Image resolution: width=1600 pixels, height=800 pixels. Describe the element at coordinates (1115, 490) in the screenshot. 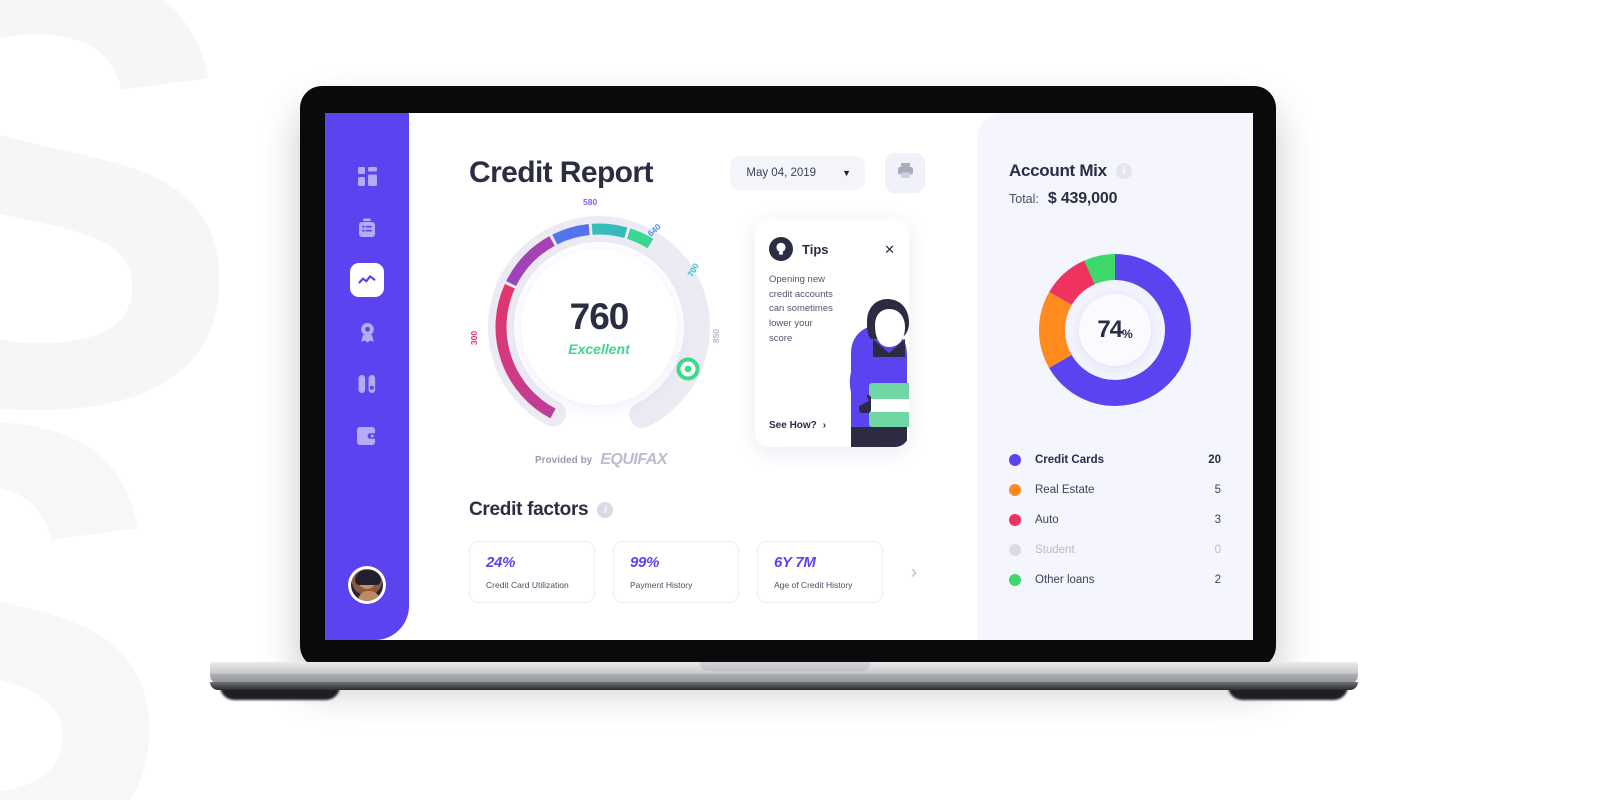

I see `legend-item-real-estate: Real Estate 5` at that location.